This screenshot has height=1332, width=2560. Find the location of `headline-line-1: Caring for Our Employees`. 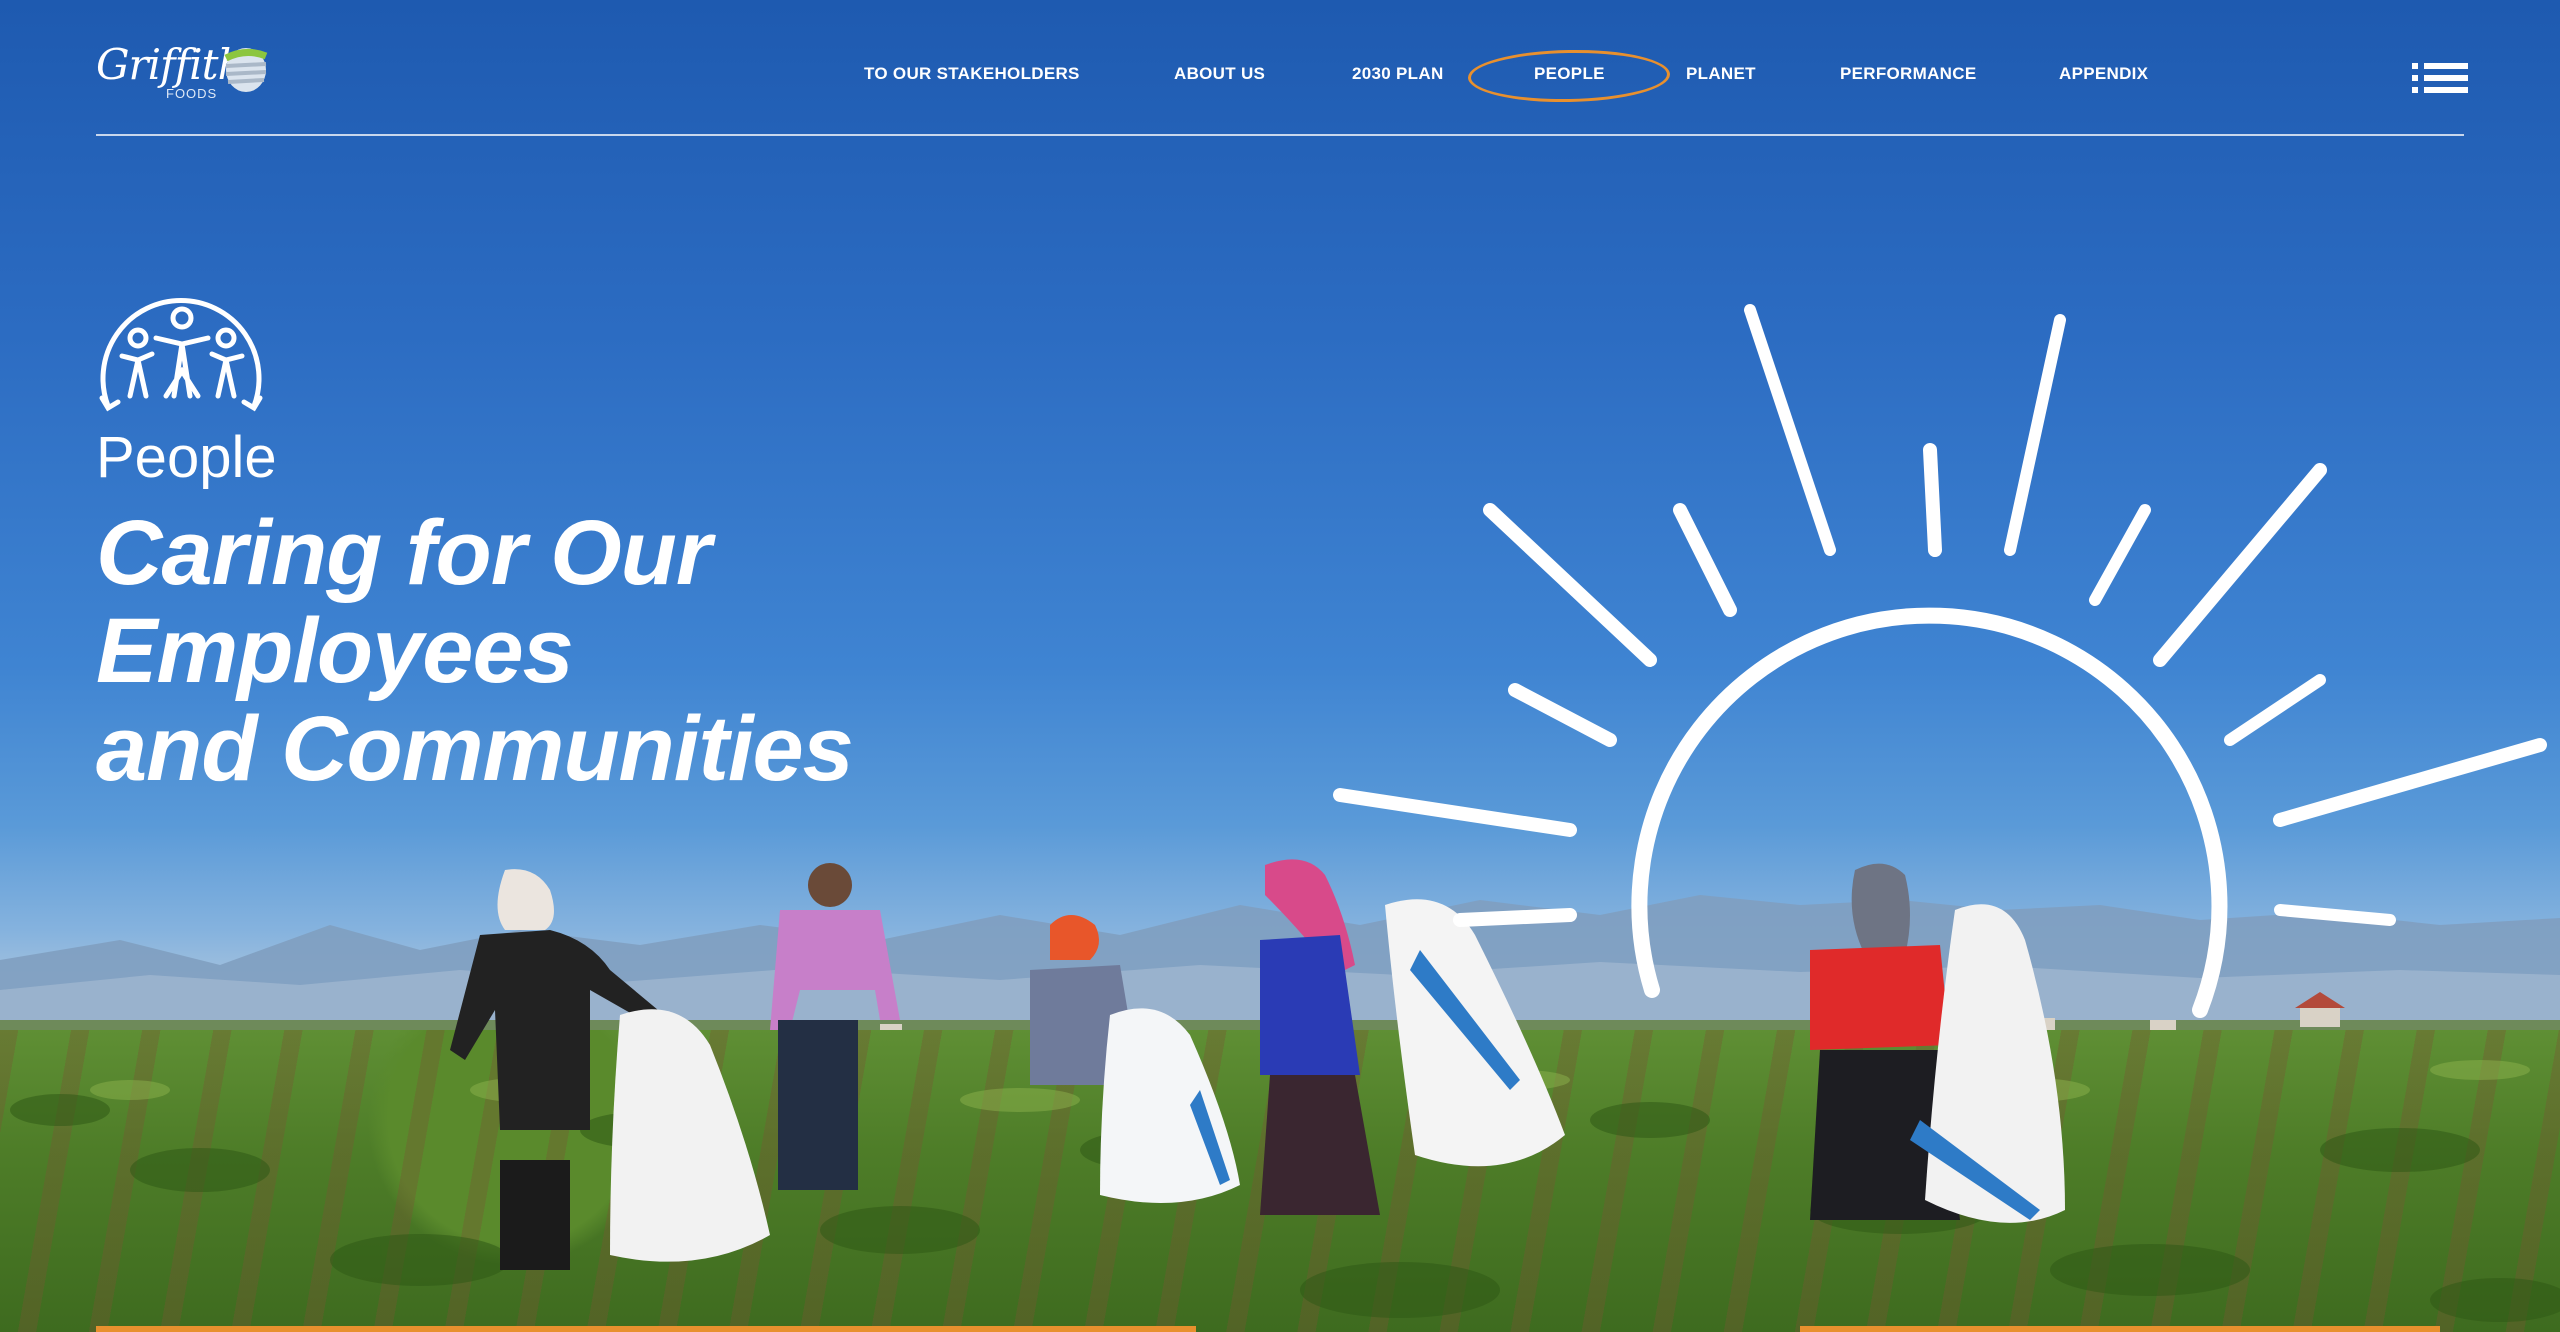

headline-line-1: Caring for Our Employees is located at coordinates (404, 602).